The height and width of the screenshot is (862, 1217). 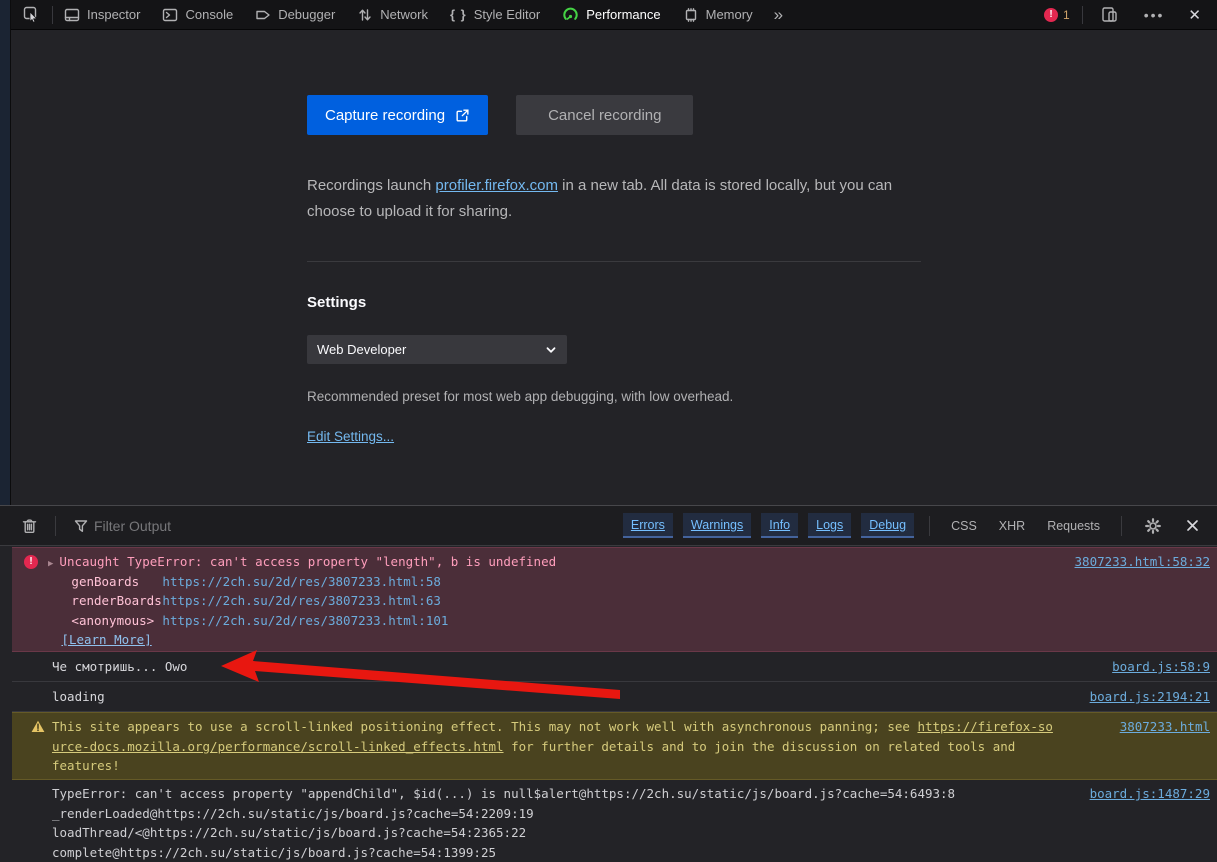 I want to click on capture-recording-button: Capture recording, so click(x=398, y=115).